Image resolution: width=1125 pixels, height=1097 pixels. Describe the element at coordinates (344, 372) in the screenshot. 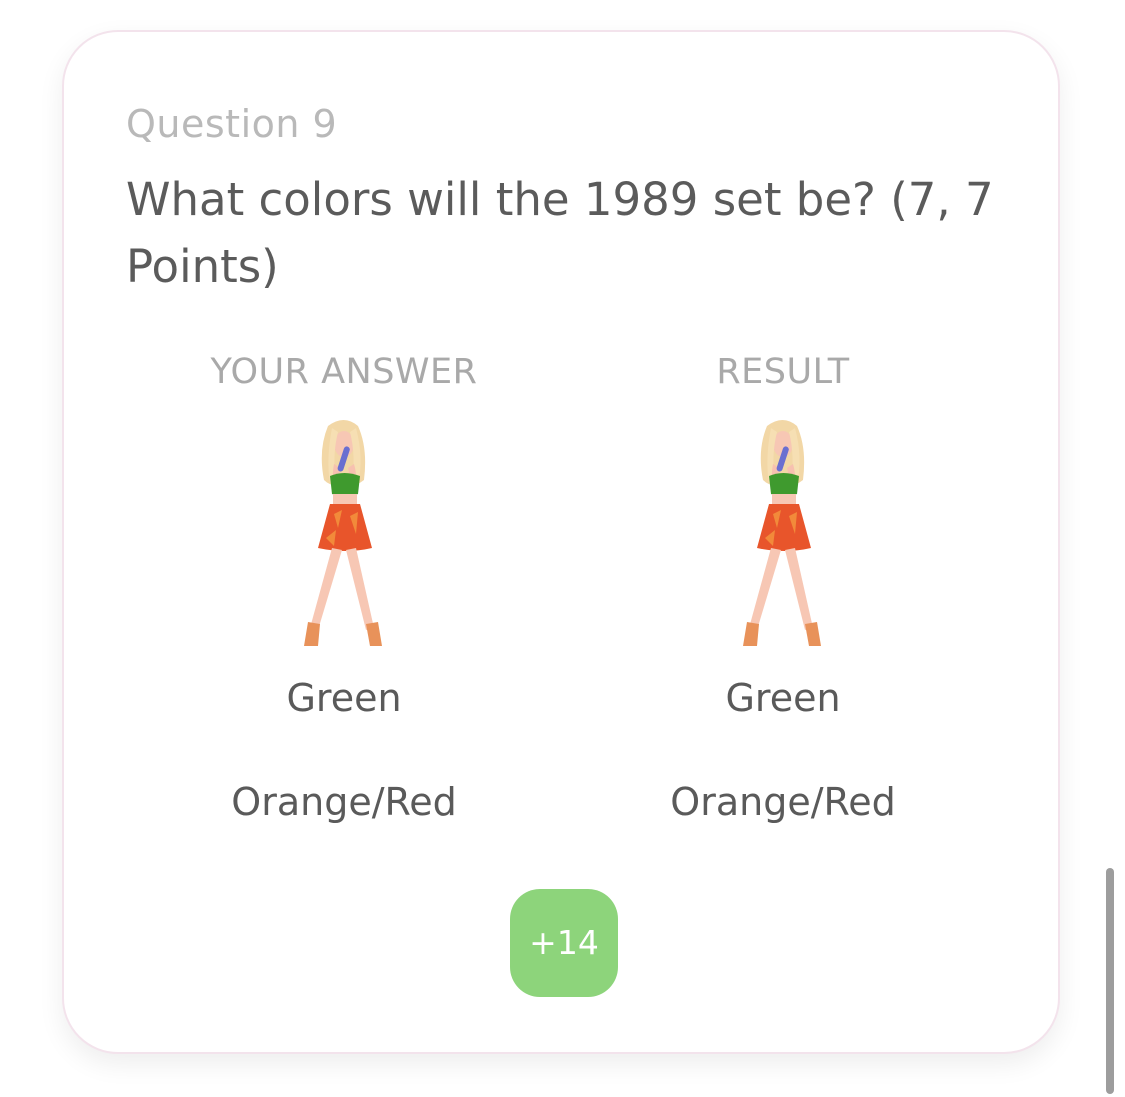

I see `your-answer-header: YOUR ANSWER` at that location.